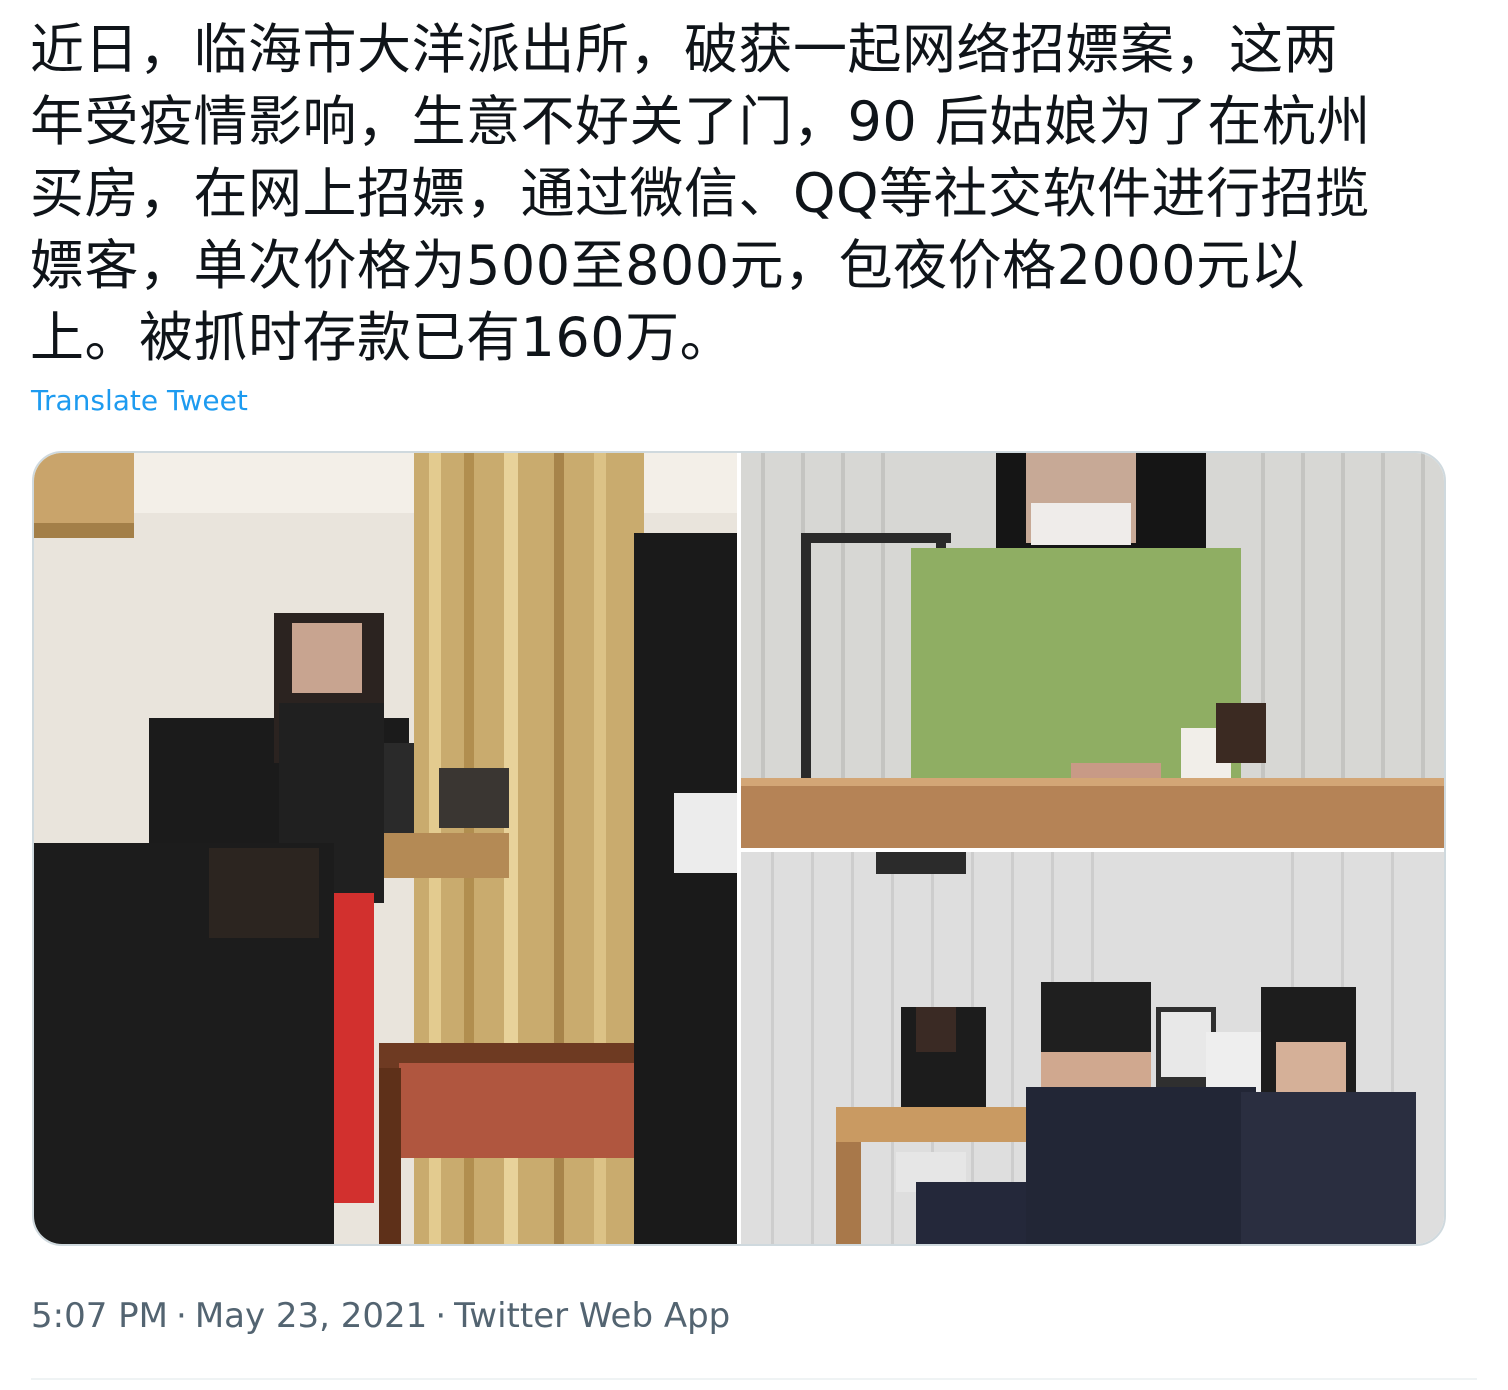 The image size is (1508, 1390). What do you see at coordinates (754, 1379) in the screenshot?
I see `divider` at bounding box center [754, 1379].